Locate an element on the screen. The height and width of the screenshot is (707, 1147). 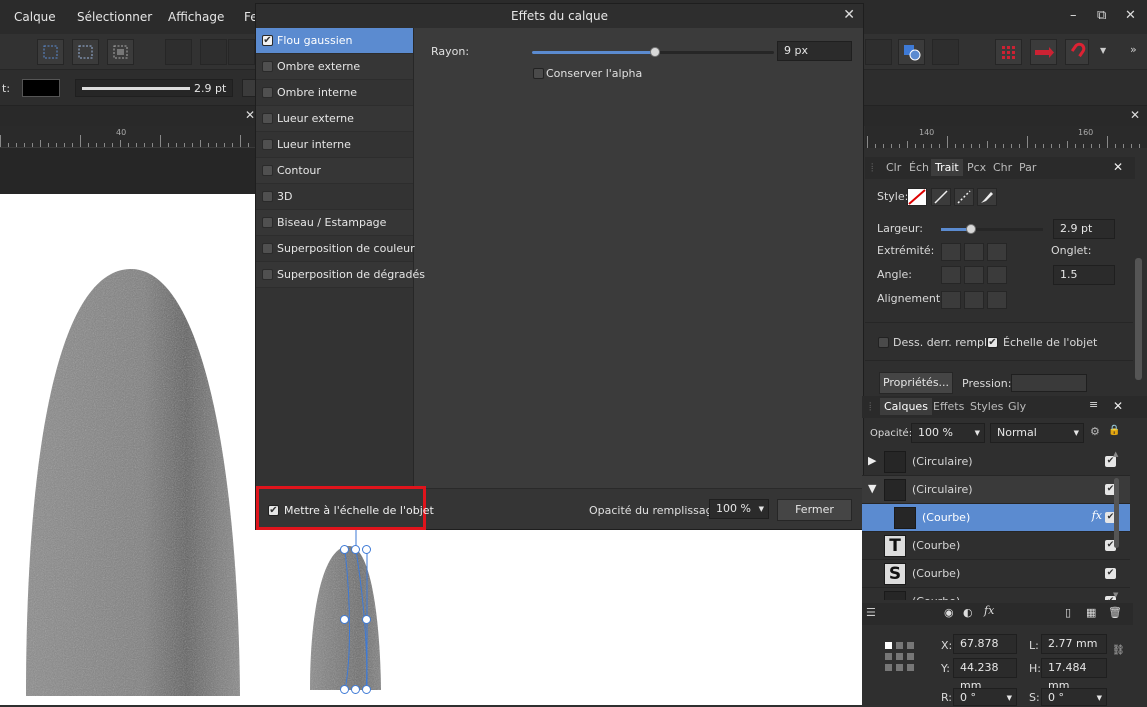
boolean-icon is located at coordinates (878, 52).